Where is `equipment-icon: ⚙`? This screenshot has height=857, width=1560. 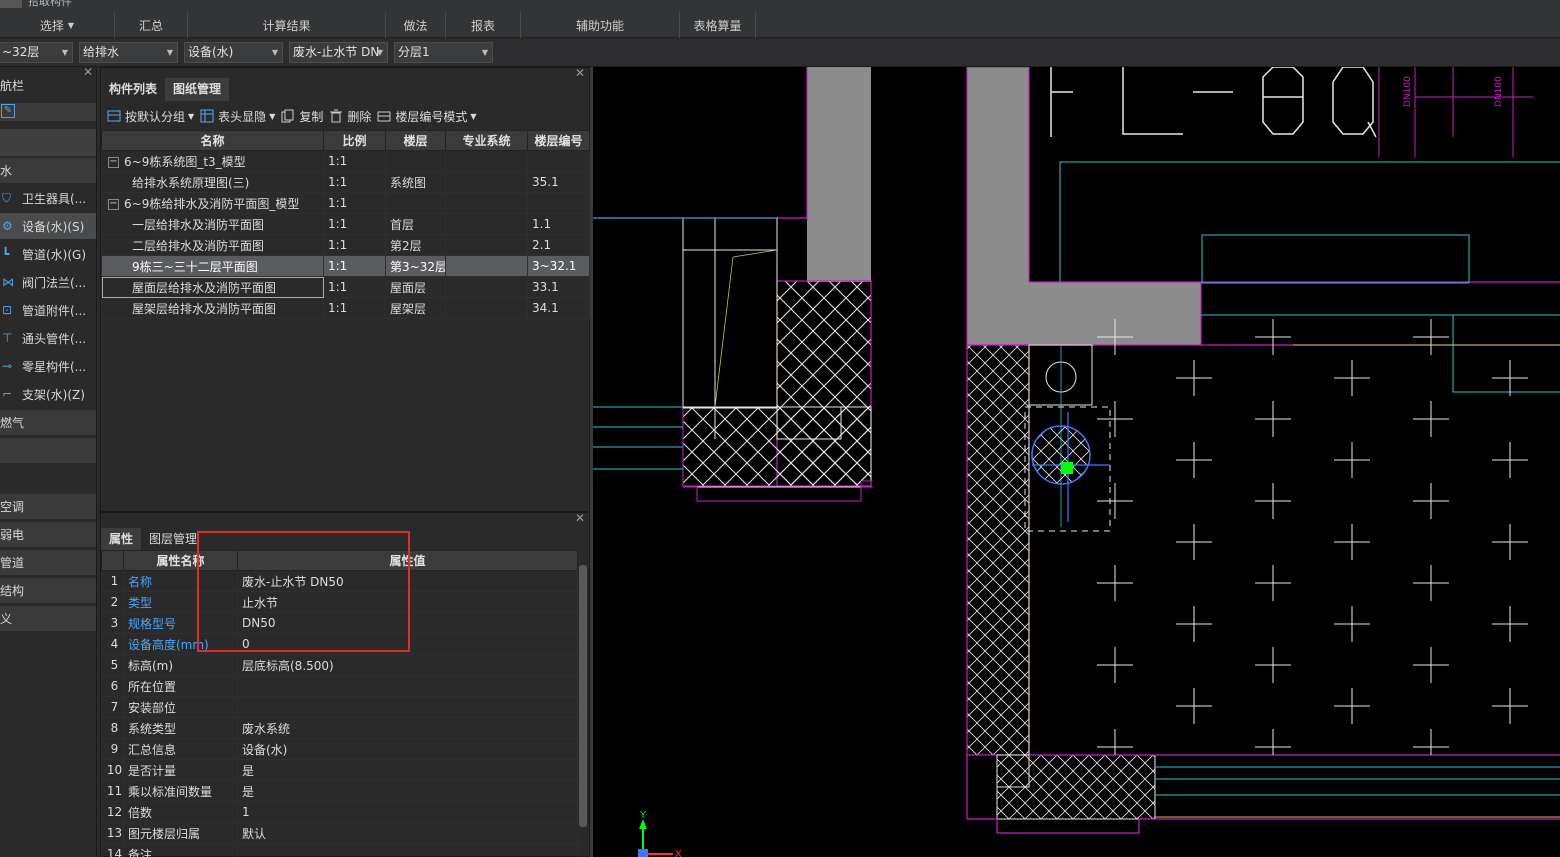 equipment-icon: ⚙ is located at coordinates (7, 226).